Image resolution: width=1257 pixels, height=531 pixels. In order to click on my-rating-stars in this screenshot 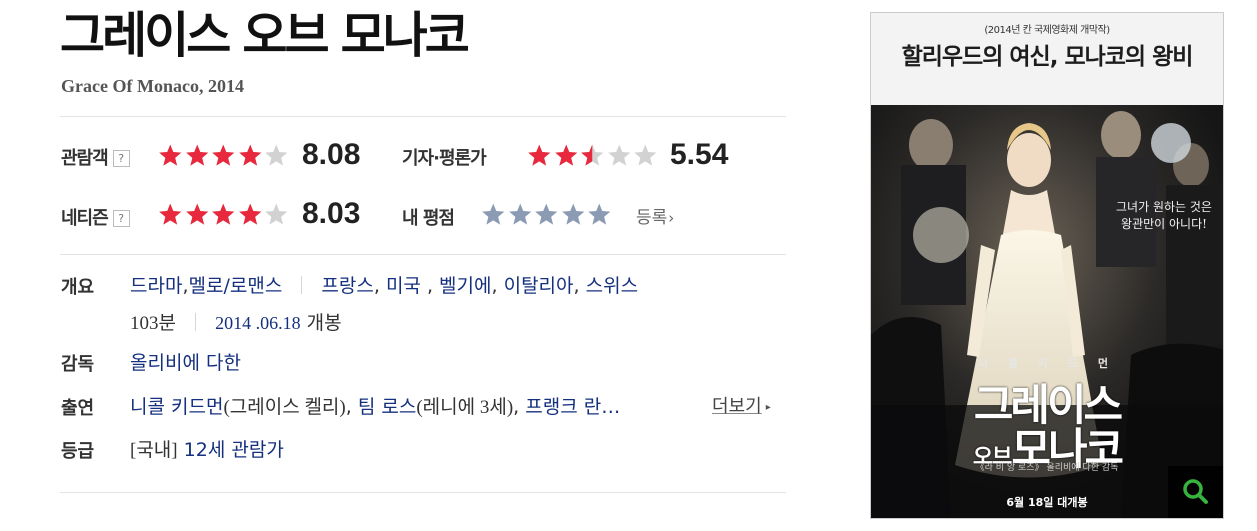, I will do `click(546, 214)`.